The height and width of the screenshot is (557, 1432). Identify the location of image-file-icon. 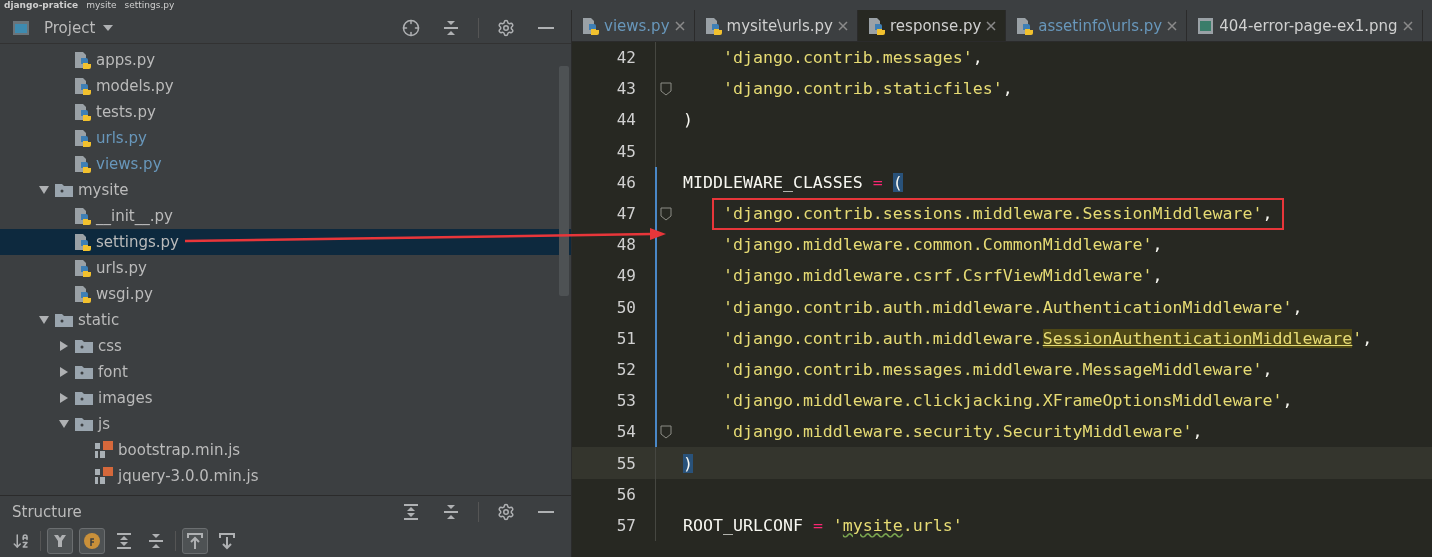
(1206, 25).